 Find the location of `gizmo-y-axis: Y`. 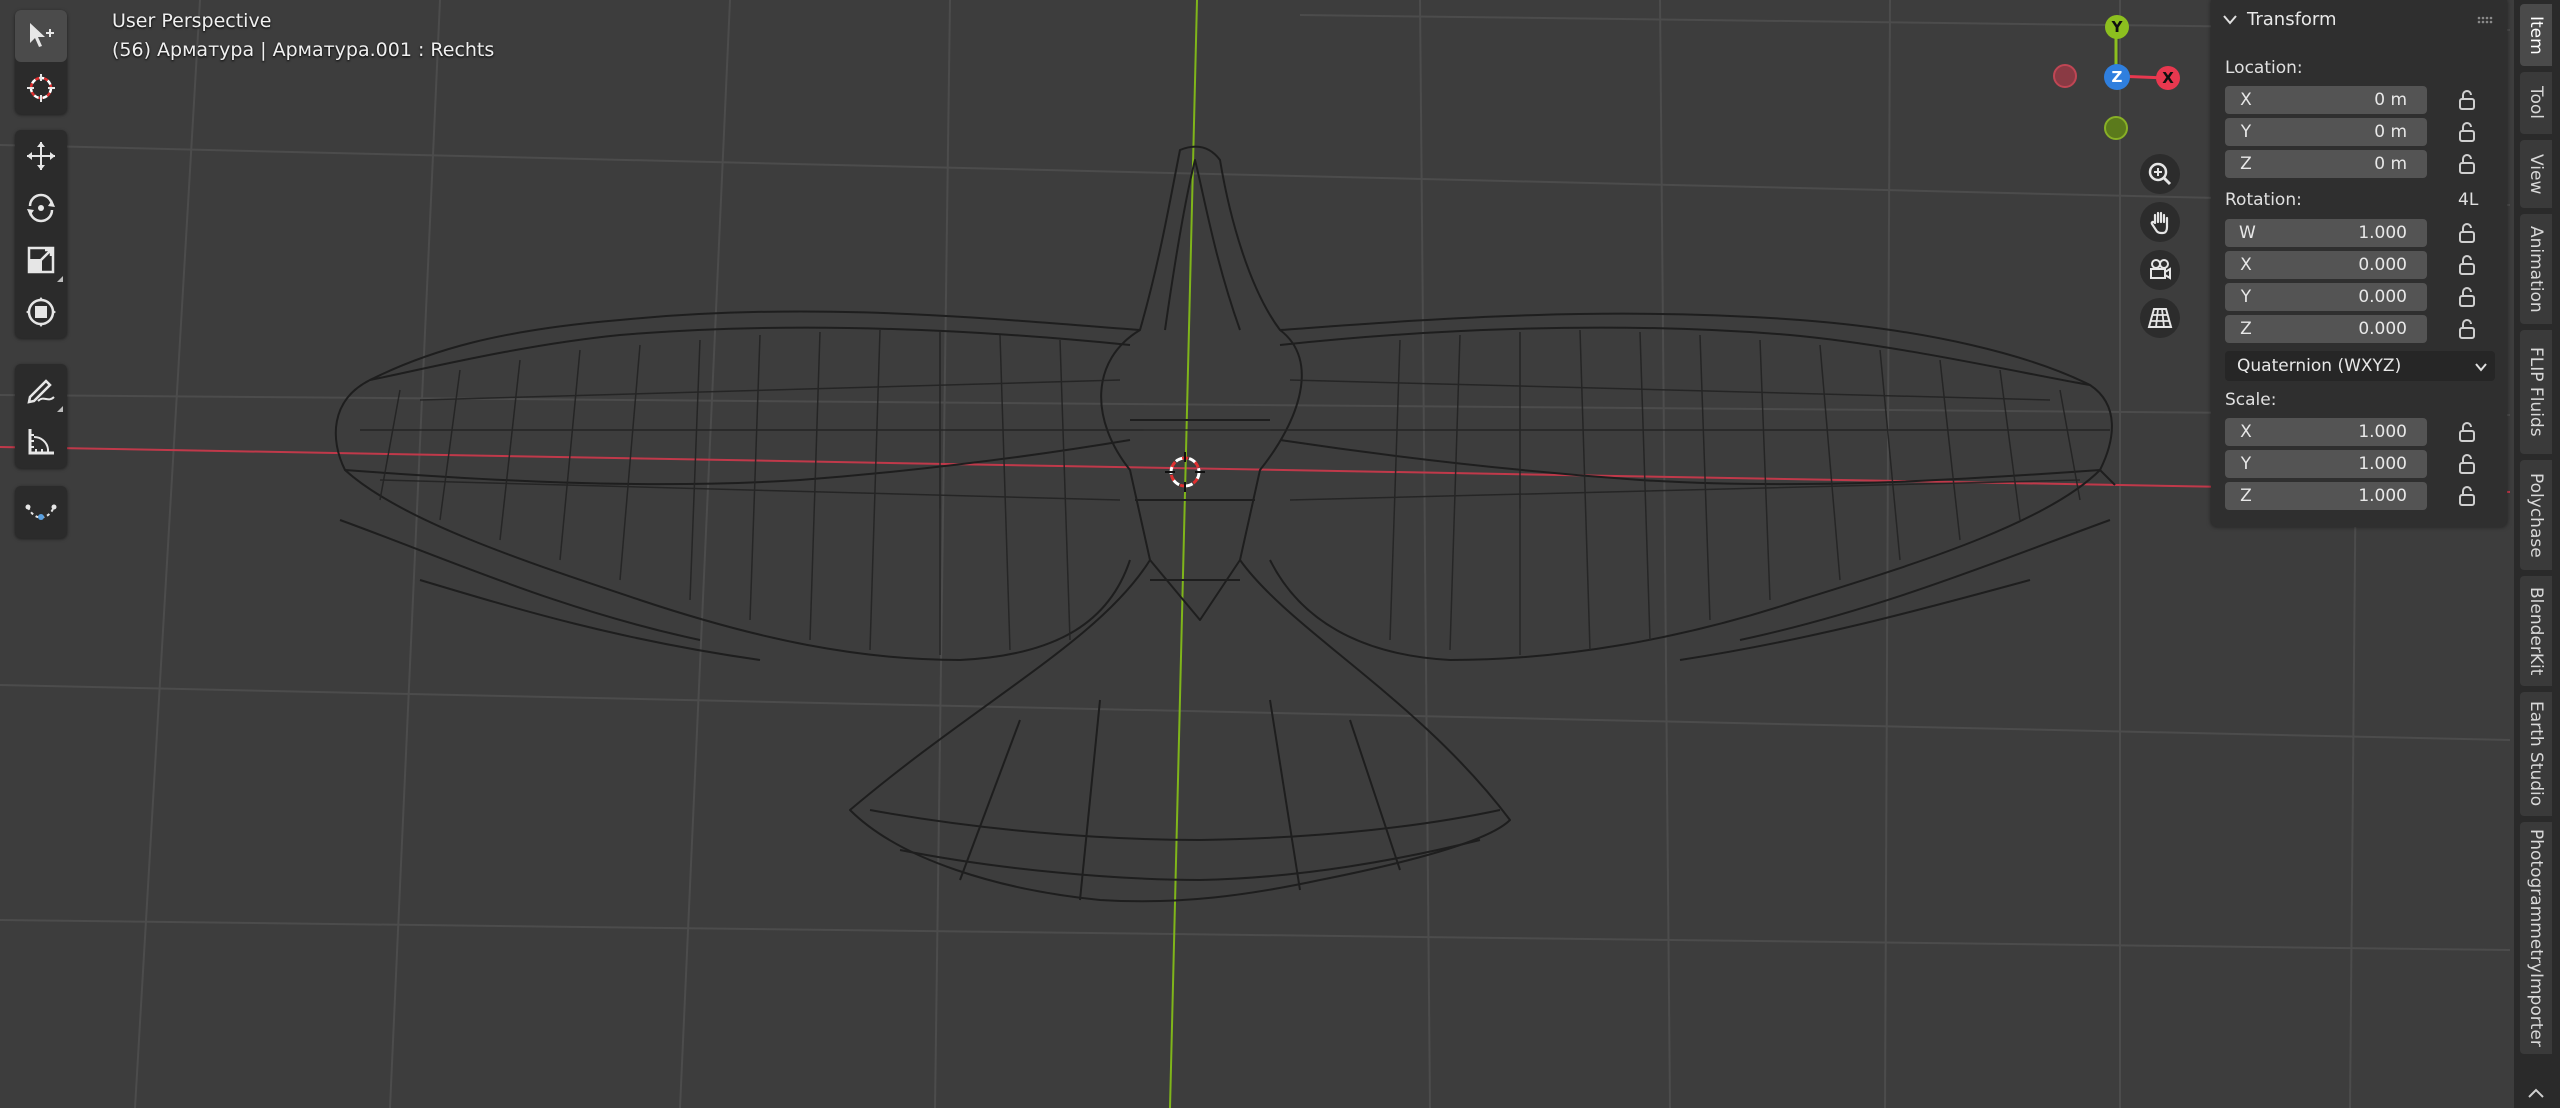

gizmo-y-axis: Y is located at coordinates (2117, 27).